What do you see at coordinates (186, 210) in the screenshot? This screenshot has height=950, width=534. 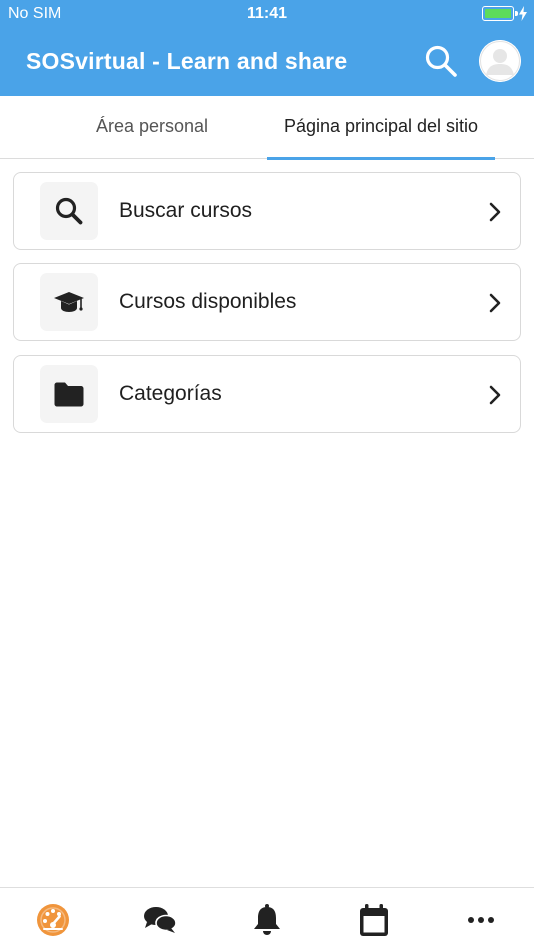 I see `menu-item-label: Buscar cursos` at bounding box center [186, 210].